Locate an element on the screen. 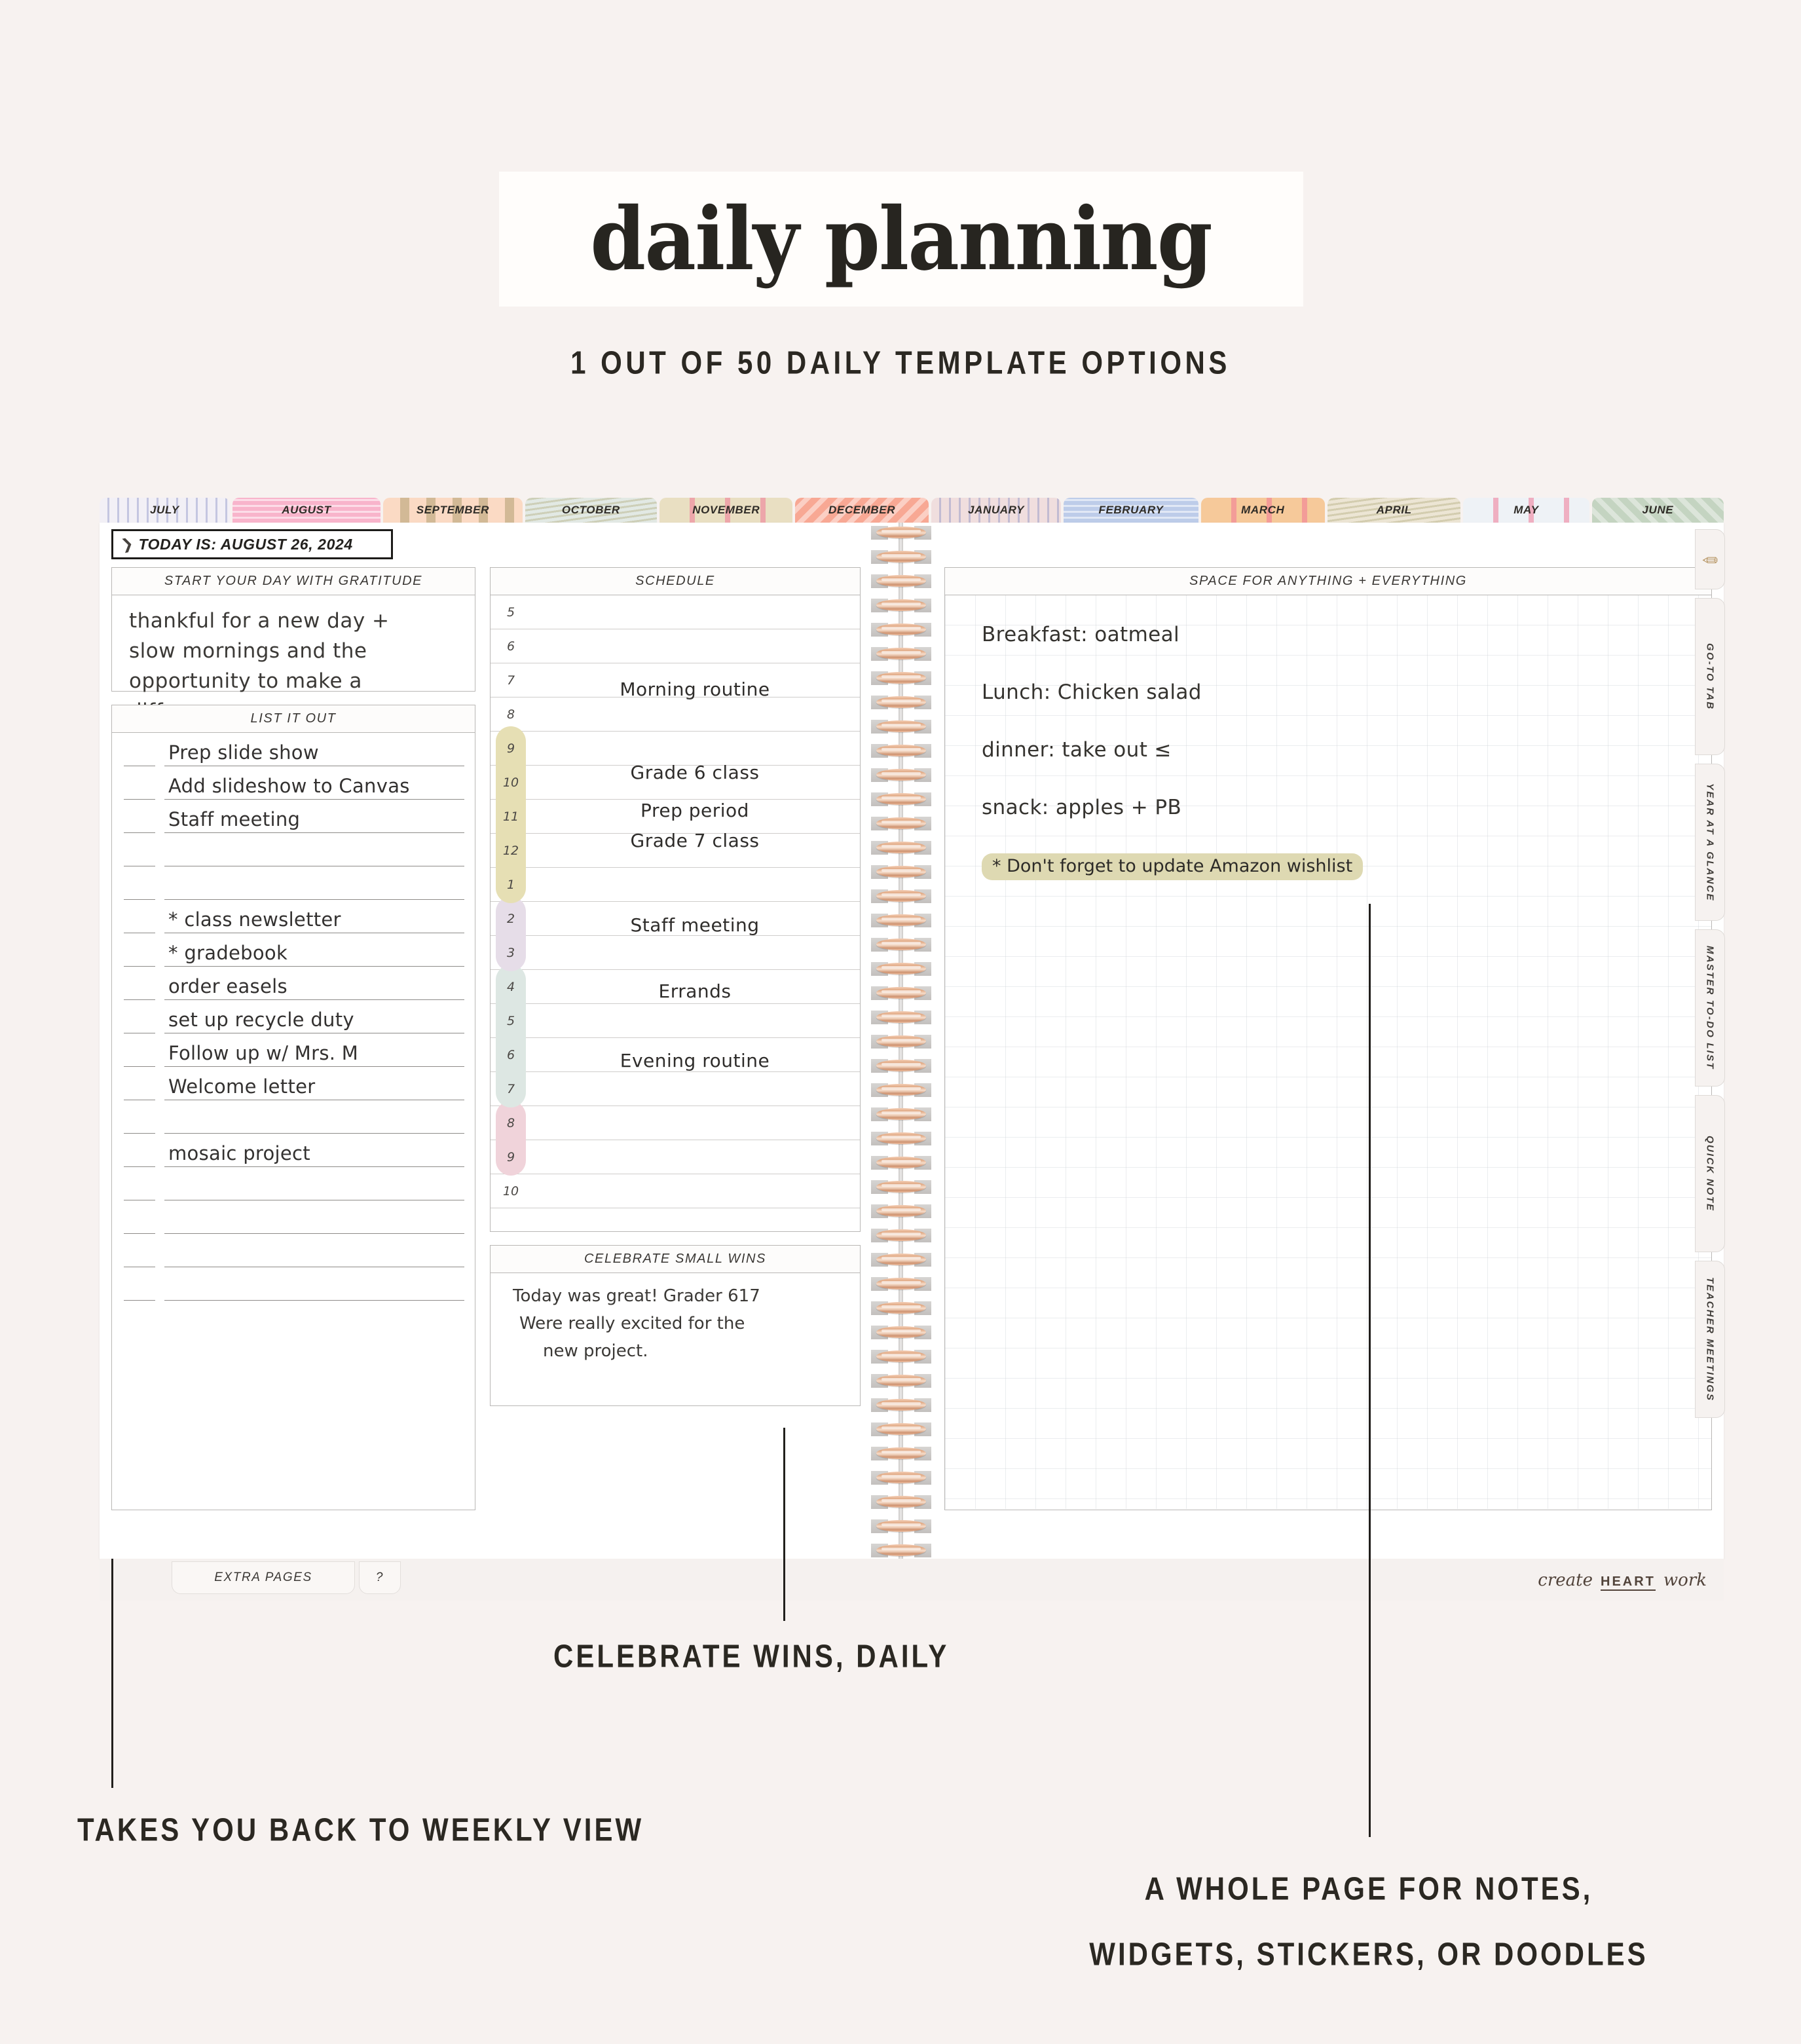 The image size is (1801, 2044). schedule-event: Evening routine is located at coordinates (694, 1060).